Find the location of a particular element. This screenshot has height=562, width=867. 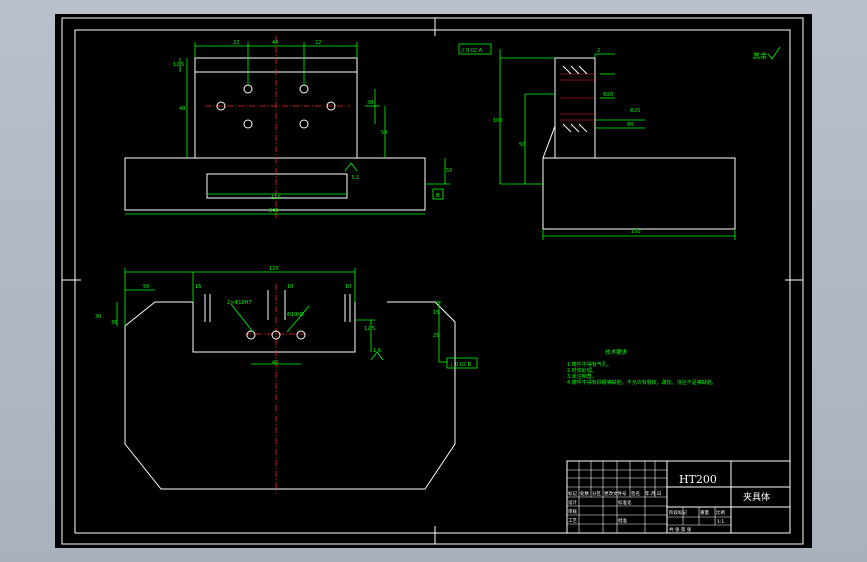

tb-label-mark: 标记 is located at coordinates (572, 493).